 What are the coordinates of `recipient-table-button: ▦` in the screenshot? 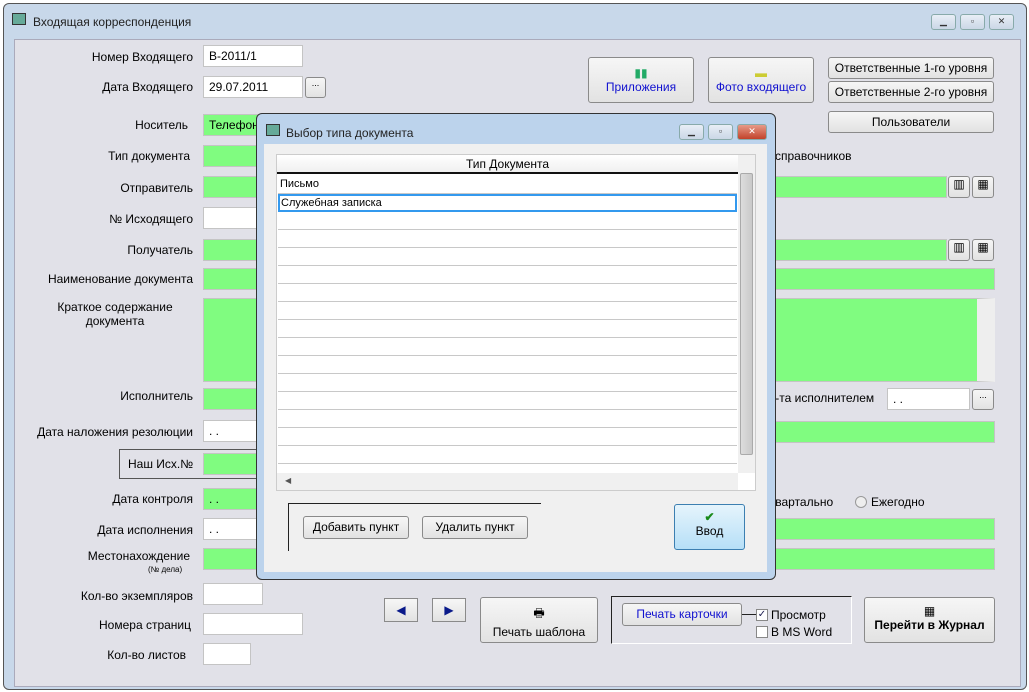 It's located at (983, 250).